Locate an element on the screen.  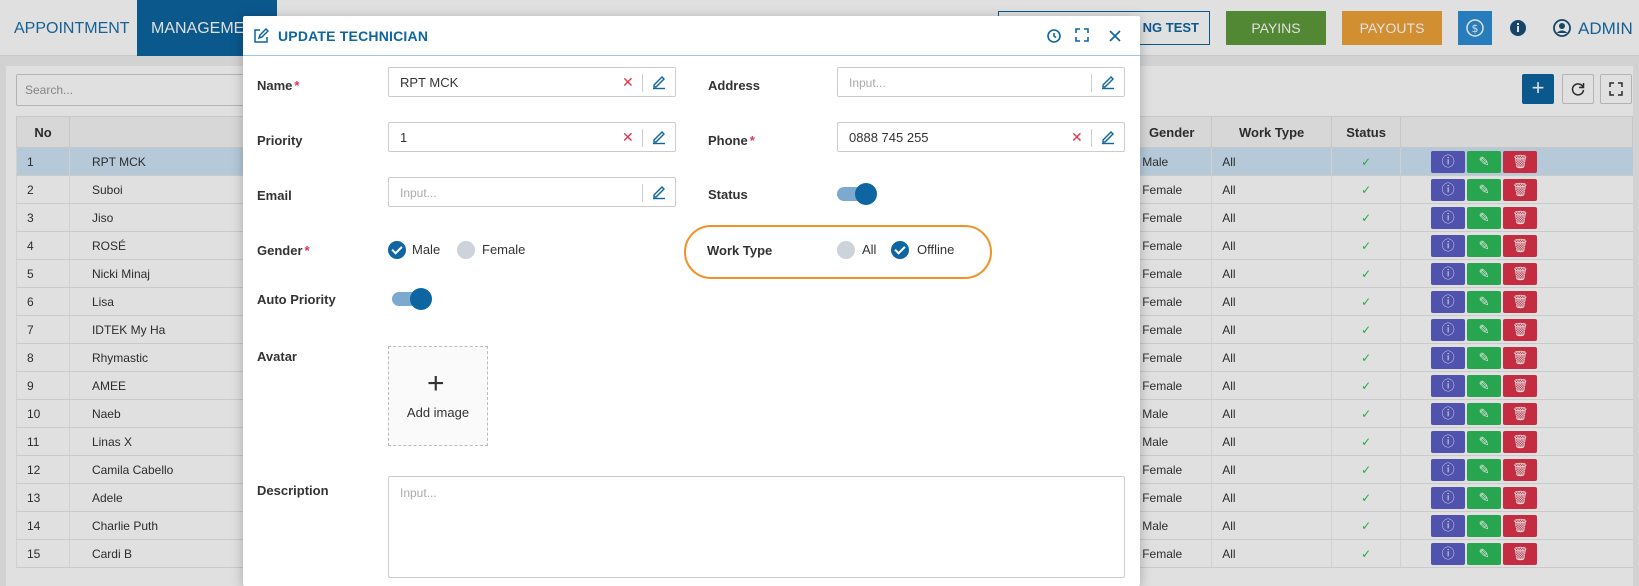
edit-icon is located at coordinates (261, 35).